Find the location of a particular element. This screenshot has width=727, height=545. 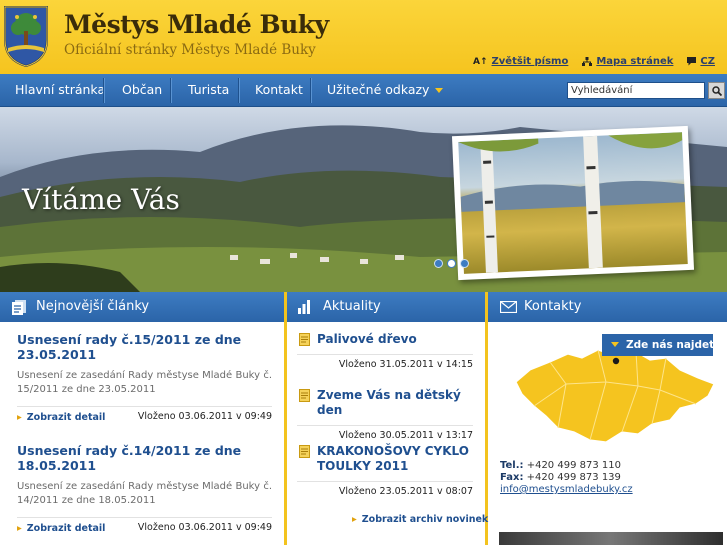

find-us-label: Zde nás najdete is located at coordinates (674, 345).